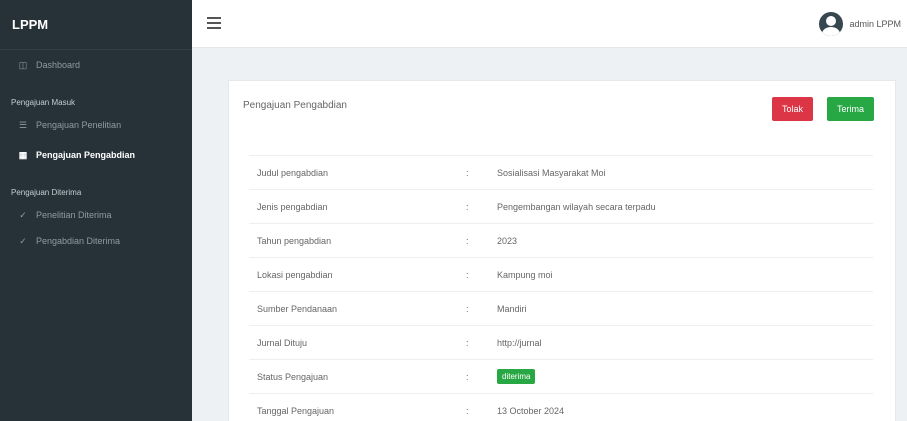 Image resolution: width=907 pixels, height=421 pixels. I want to click on sidebar-item-dashboard: ◫ Dashboard, so click(96, 65).